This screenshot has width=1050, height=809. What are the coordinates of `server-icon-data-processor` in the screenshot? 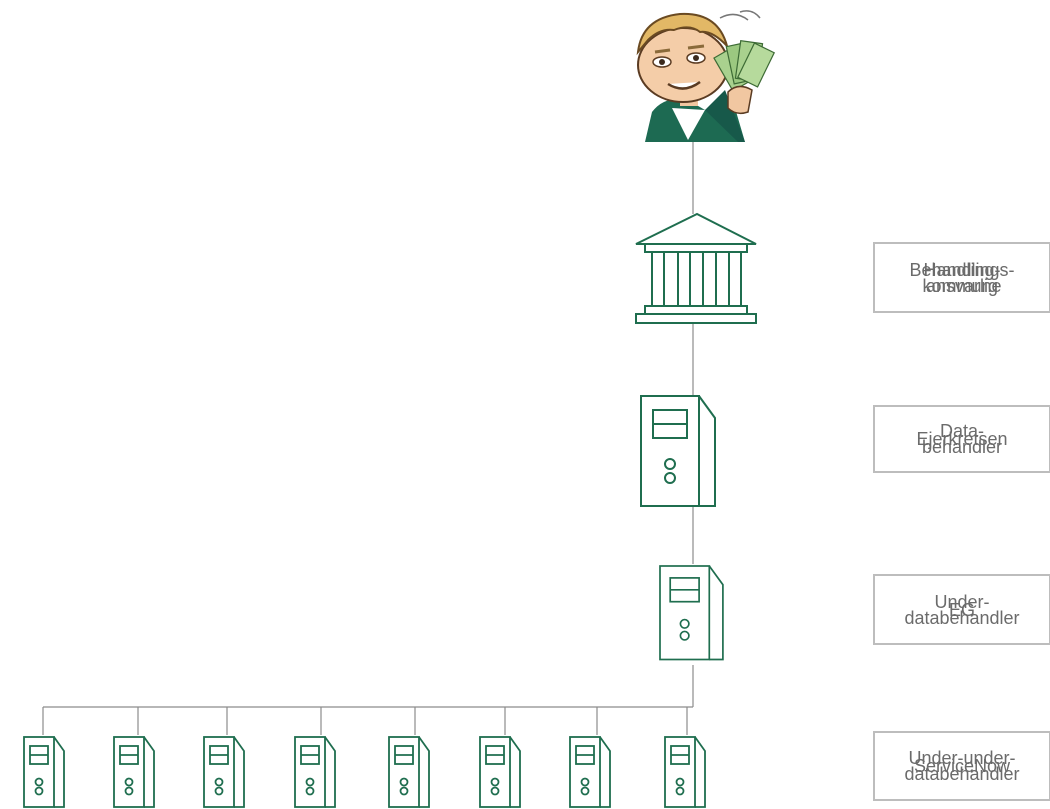 It's located at (678, 451).